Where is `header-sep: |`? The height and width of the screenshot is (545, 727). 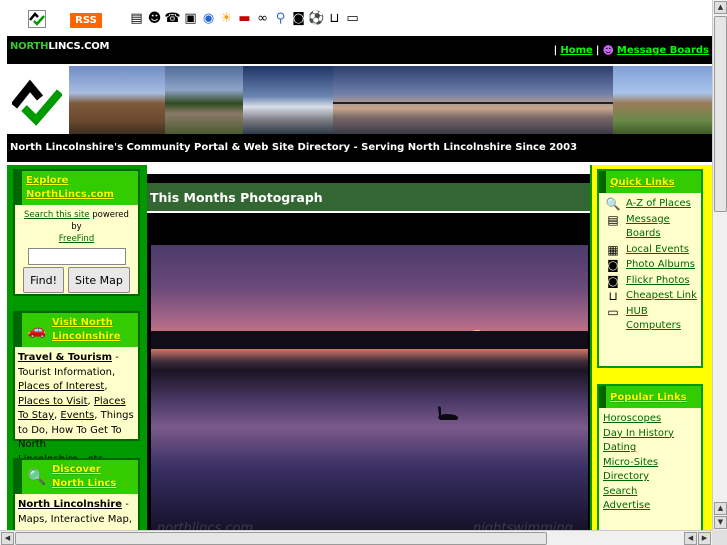 header-sep: | is located at coordinates (555, 50).